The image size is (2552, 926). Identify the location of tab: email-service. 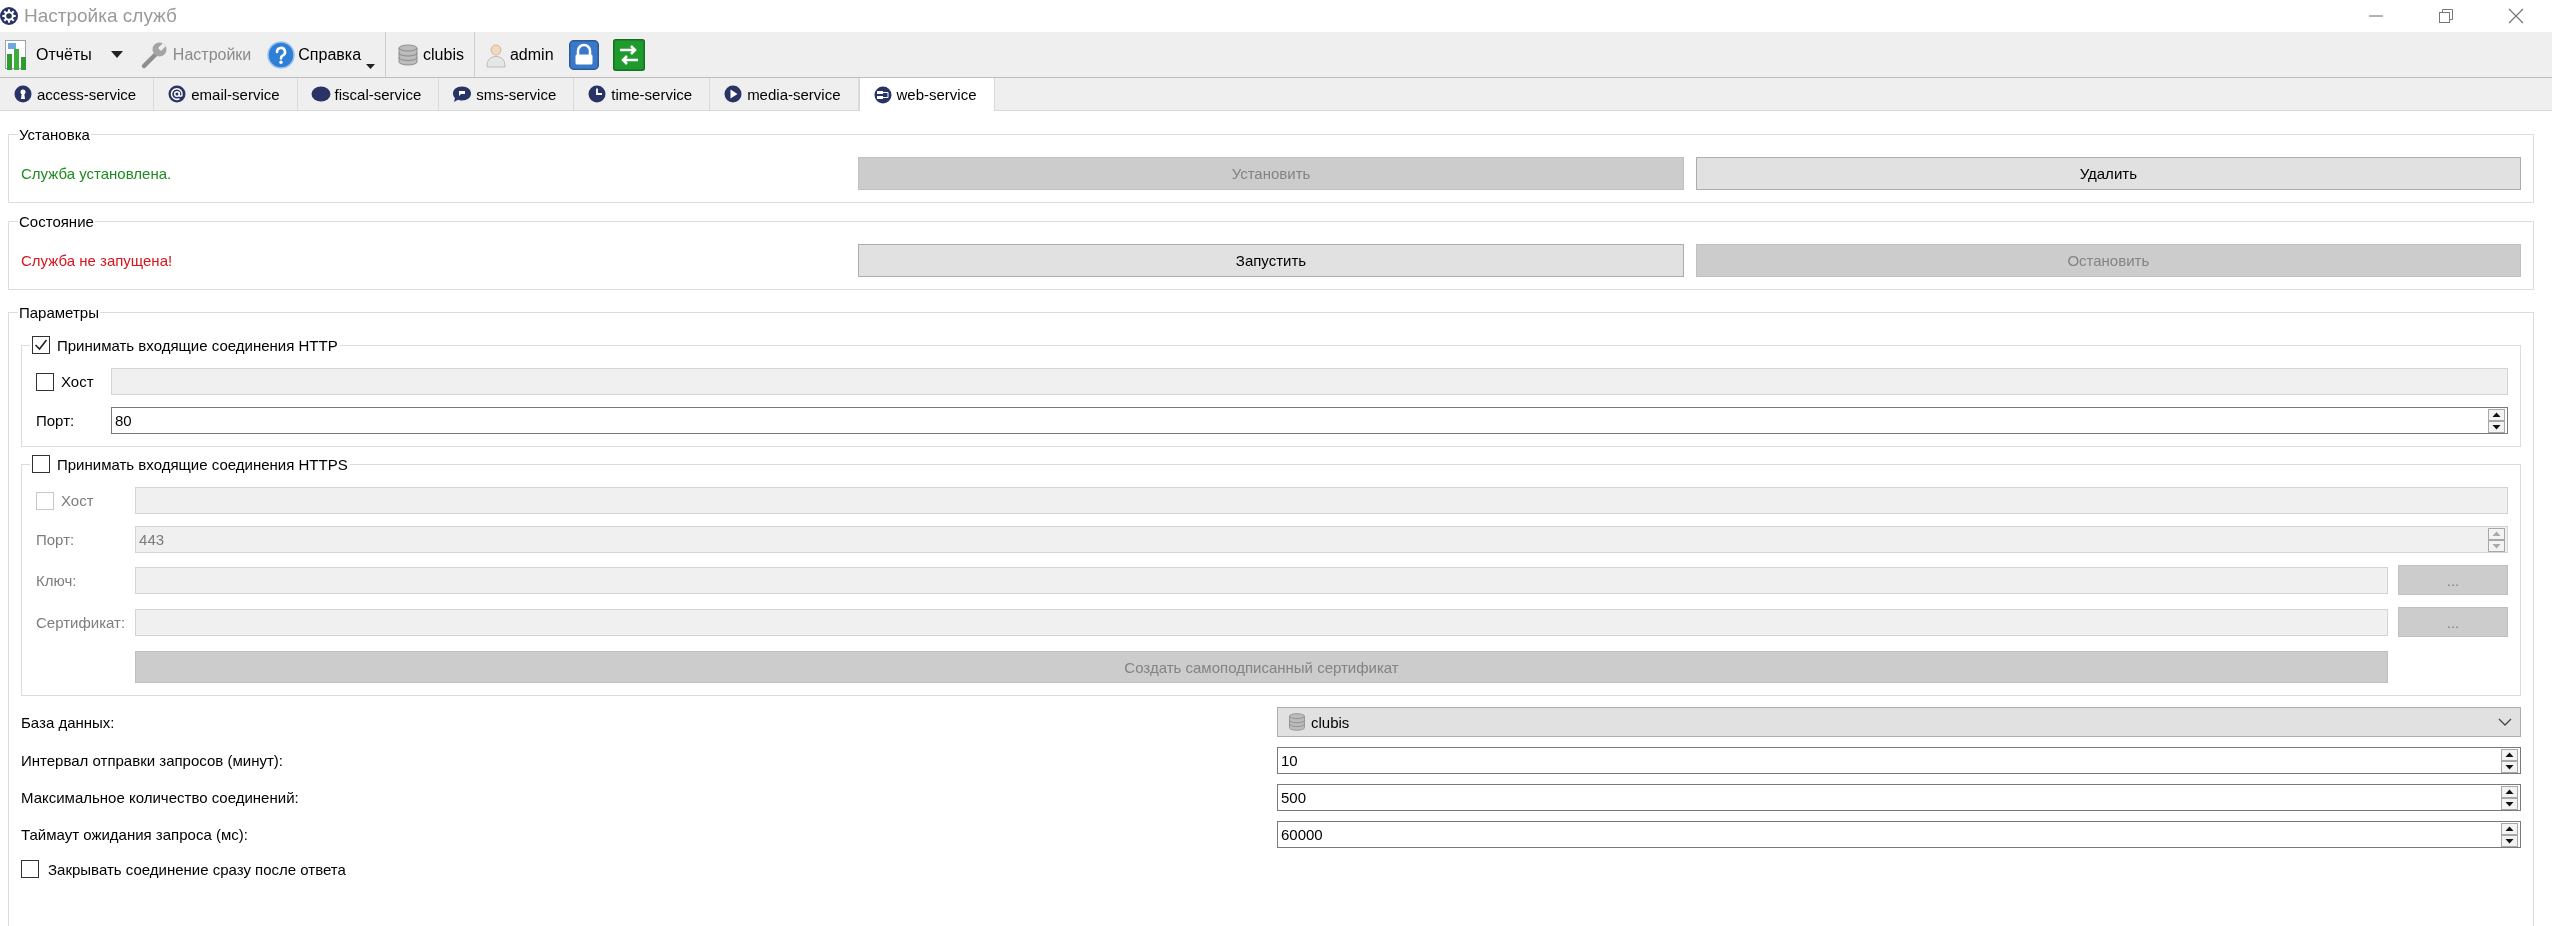
(226, 94).